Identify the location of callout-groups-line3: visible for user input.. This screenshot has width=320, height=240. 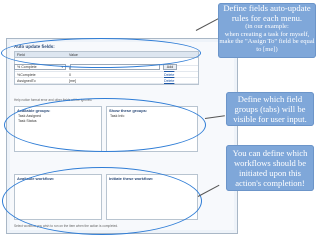
(270, 119).